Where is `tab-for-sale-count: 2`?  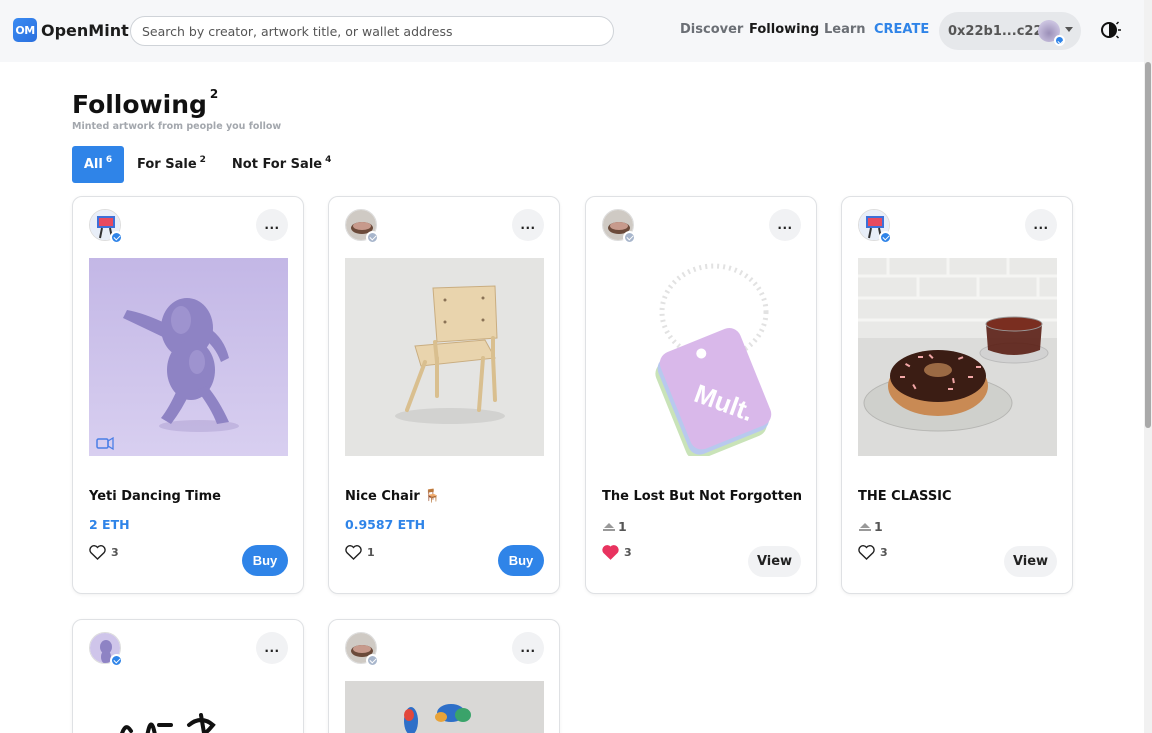 tab-for-sale-count: 2 is located at coordinates (202, 159).